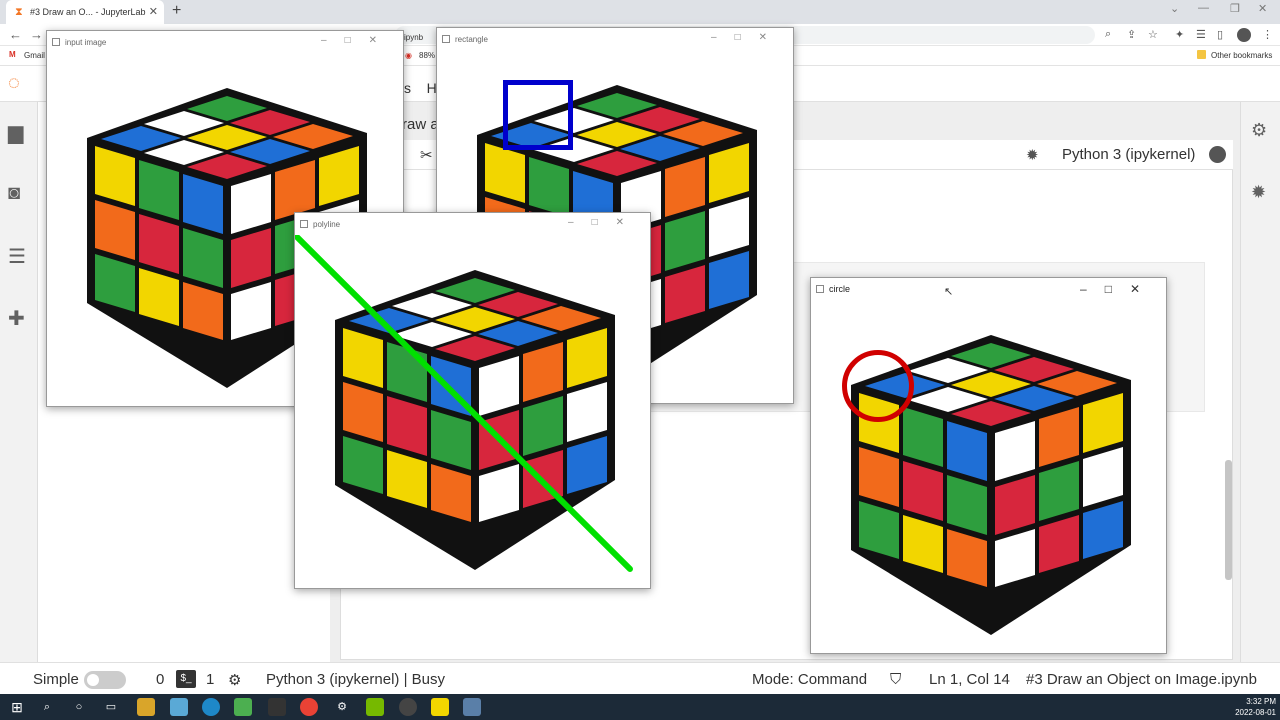 This screenshot has width=1280, height=720. What do you see at coordinates (47, 707) in the screenshot?
I see `search-icon: ⌕` at bounding box center [47, 707].